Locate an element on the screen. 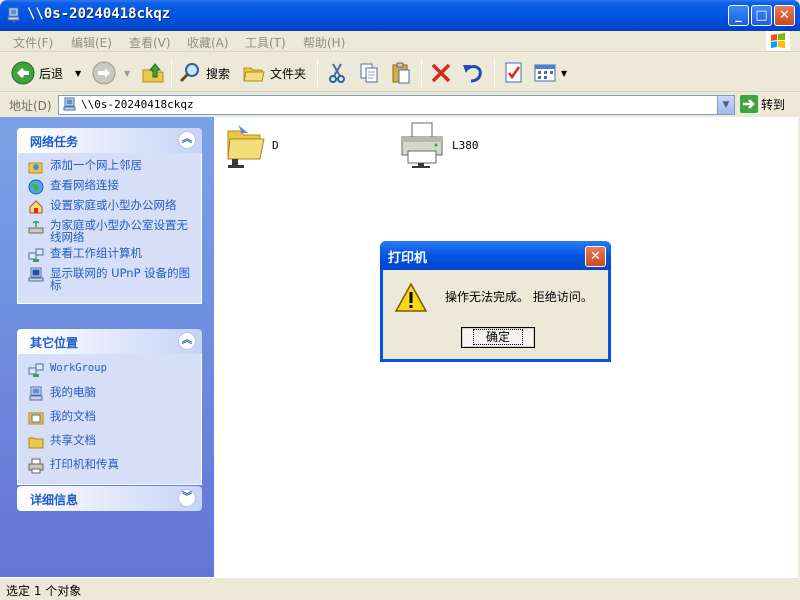 This screenshot has width=800, height=600. folders-icon is located at coordinates (254, 74).